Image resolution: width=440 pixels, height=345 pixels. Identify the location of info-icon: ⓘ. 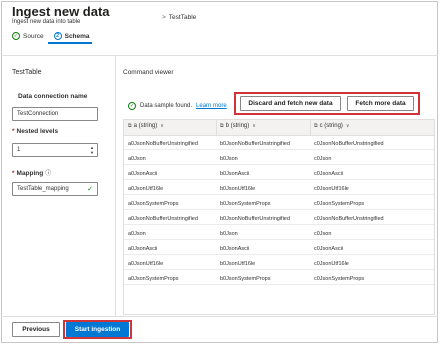
(48, 174).